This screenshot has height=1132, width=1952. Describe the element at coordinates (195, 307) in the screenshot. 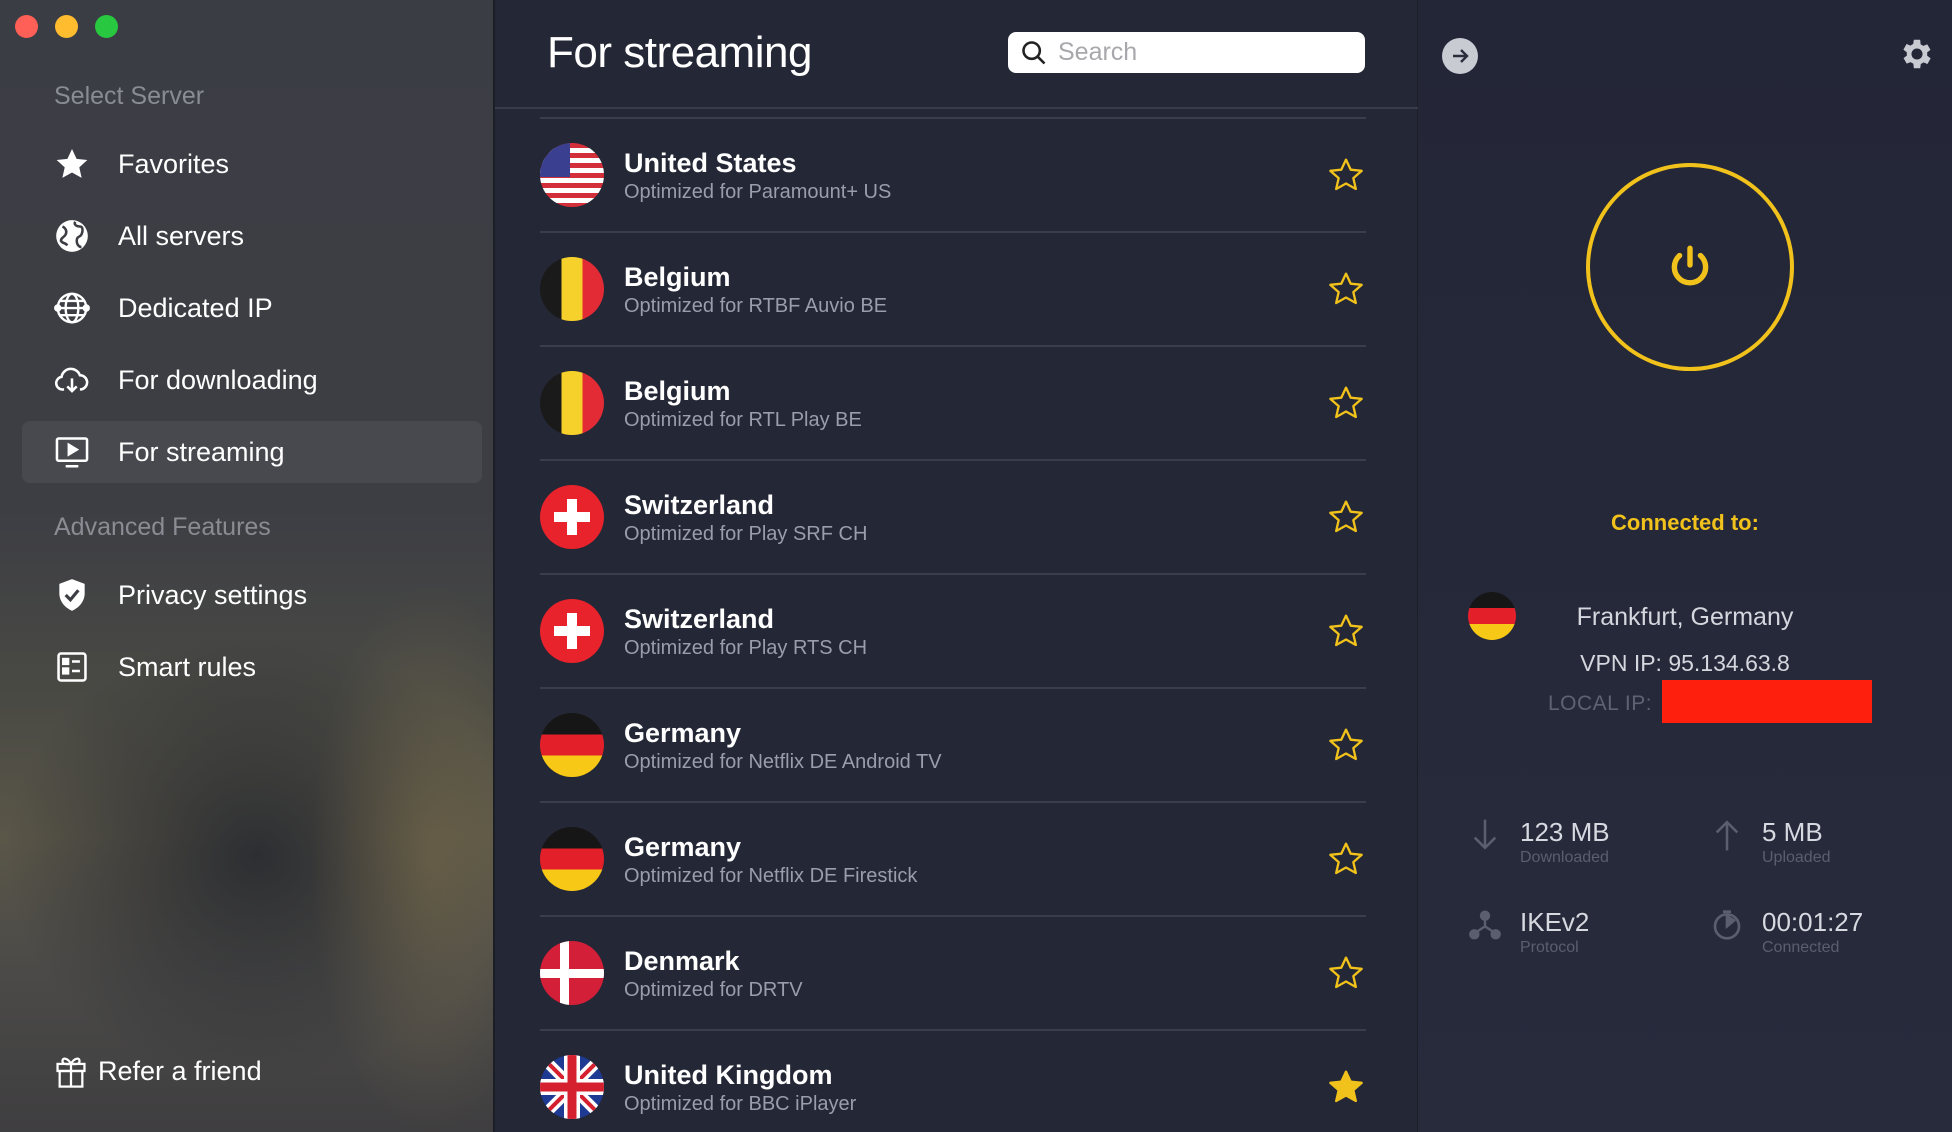

I see `sidebar-item-label: Dedicated IP` at that location.